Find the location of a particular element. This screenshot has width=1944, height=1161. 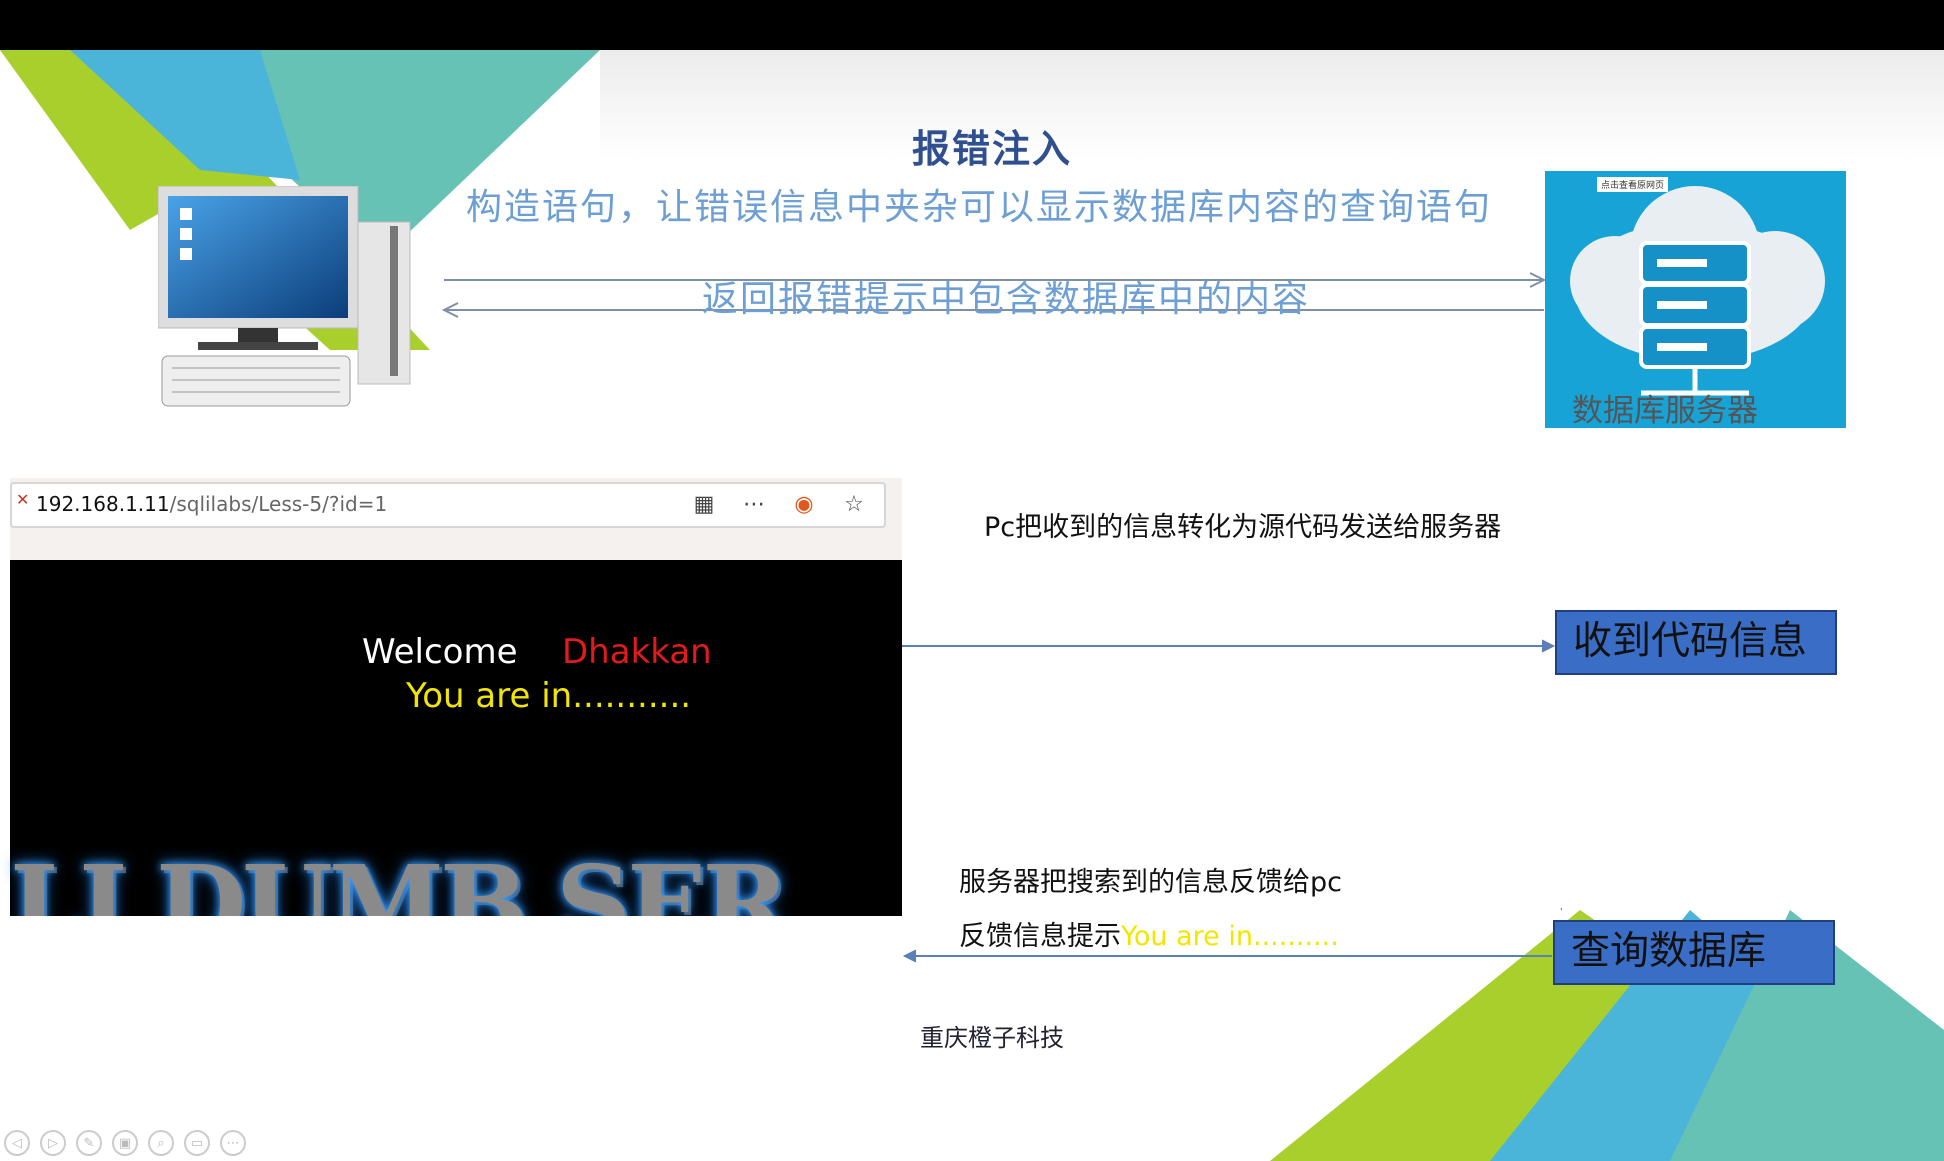

query-db-box: 查询数据库 is located at coordinates (1694, 952).